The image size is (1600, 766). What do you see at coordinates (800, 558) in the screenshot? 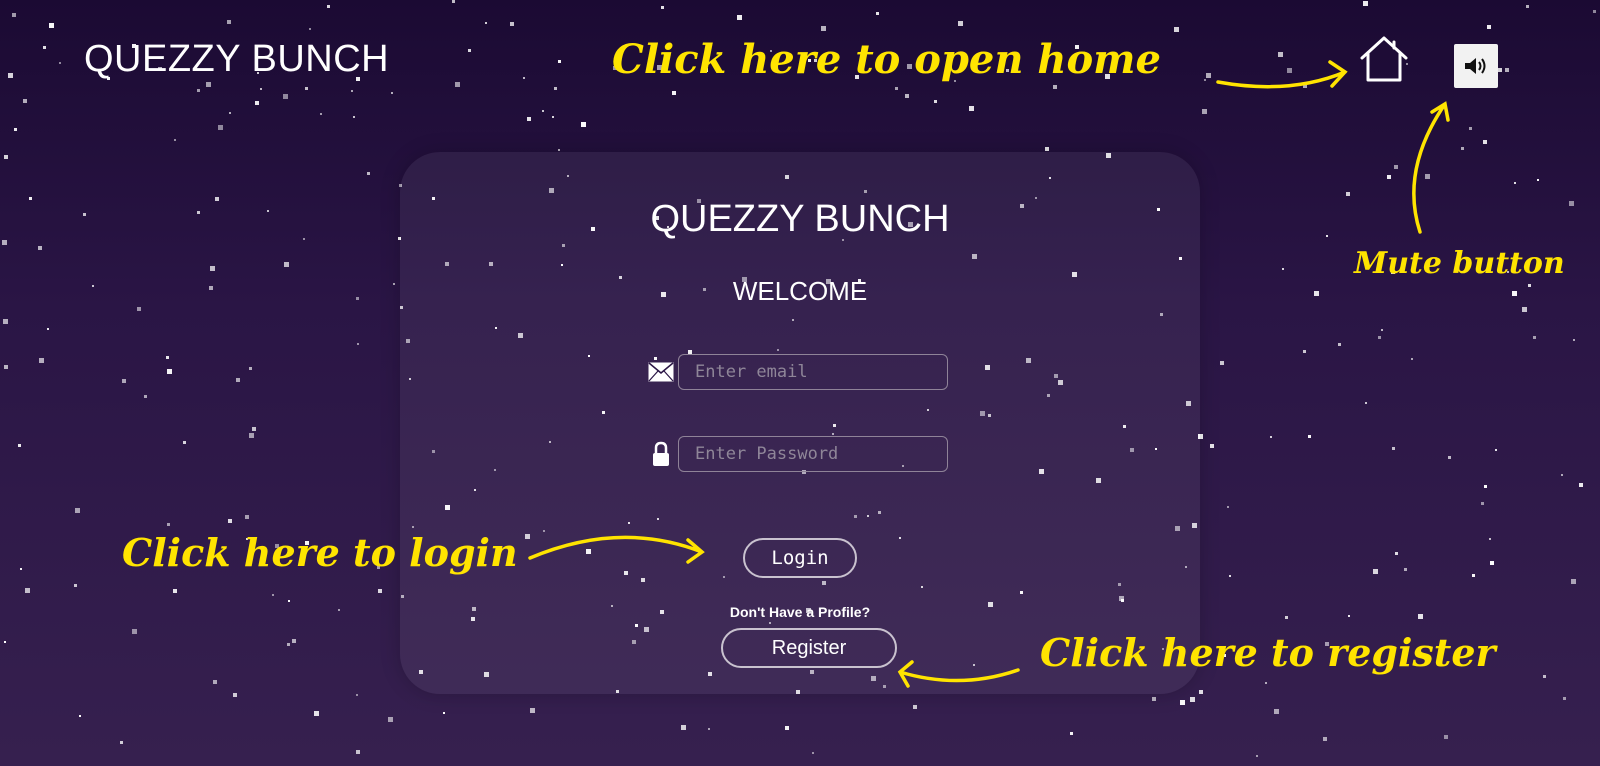
I see `login-button: Login` at bounding box center [800, 558].